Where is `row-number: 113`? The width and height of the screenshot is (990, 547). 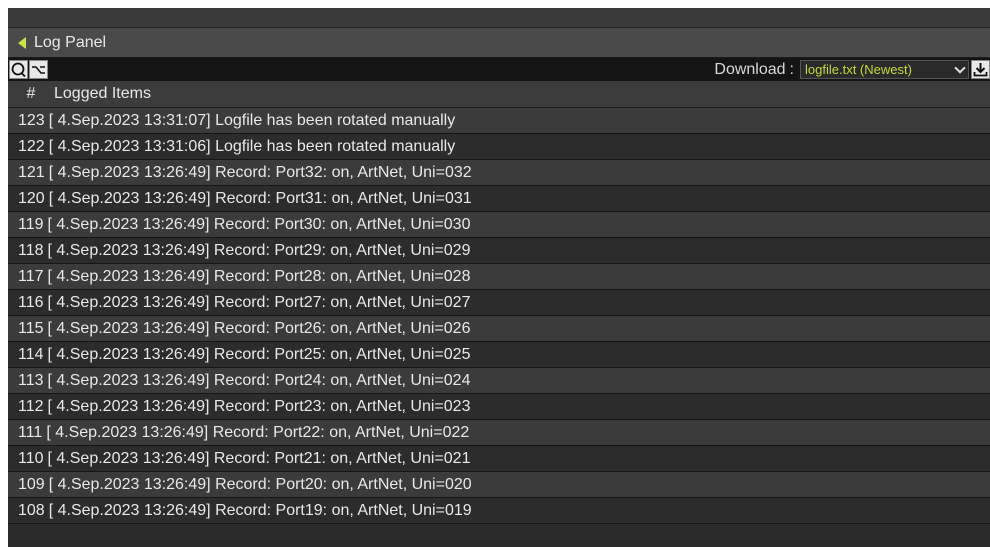 row-number: 113 is located at coordinates (31, 380).